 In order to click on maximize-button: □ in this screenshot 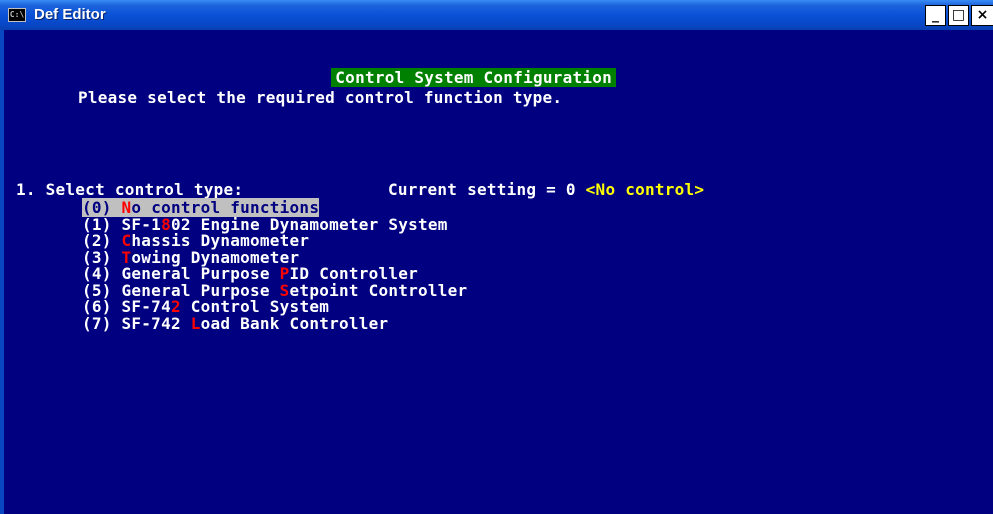, I will do `click(958, 15)`.